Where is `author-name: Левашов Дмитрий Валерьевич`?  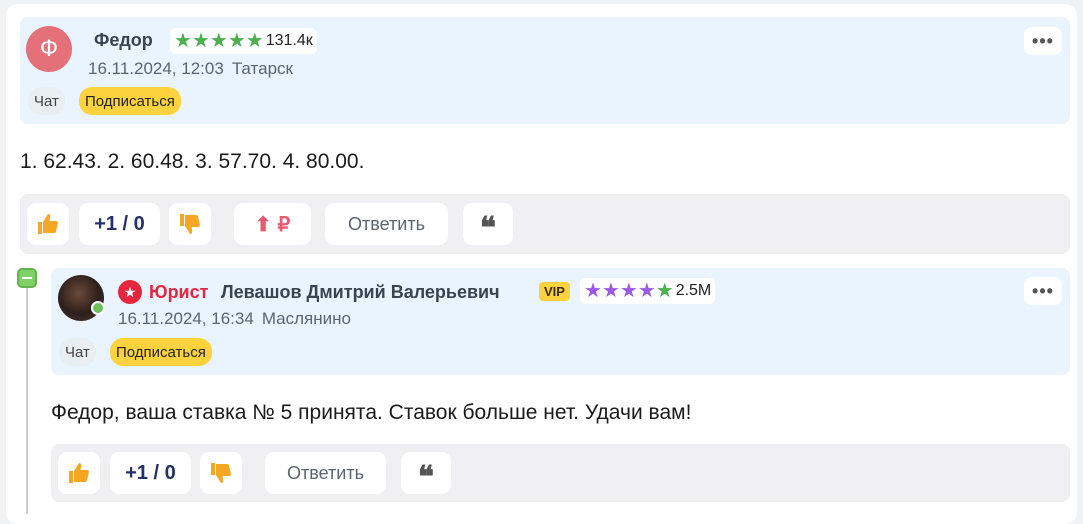 author-name: Левашов Дмитрий Валерьевич is located at coordinates (360, 292).